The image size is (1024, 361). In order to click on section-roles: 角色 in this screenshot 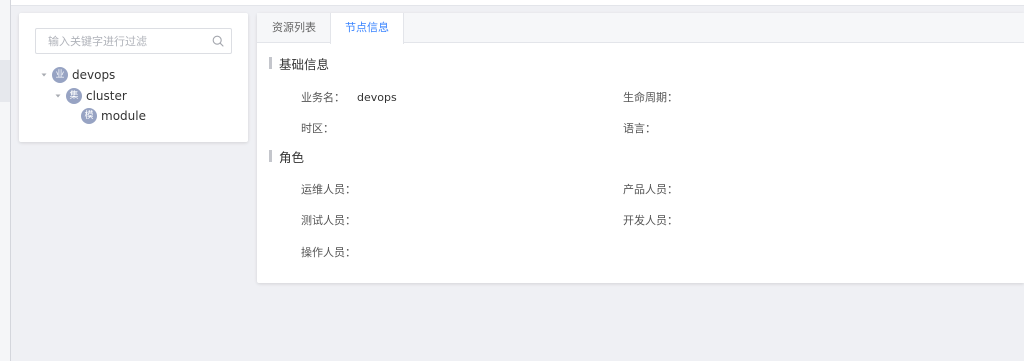, I will do `click(287, 156)`.